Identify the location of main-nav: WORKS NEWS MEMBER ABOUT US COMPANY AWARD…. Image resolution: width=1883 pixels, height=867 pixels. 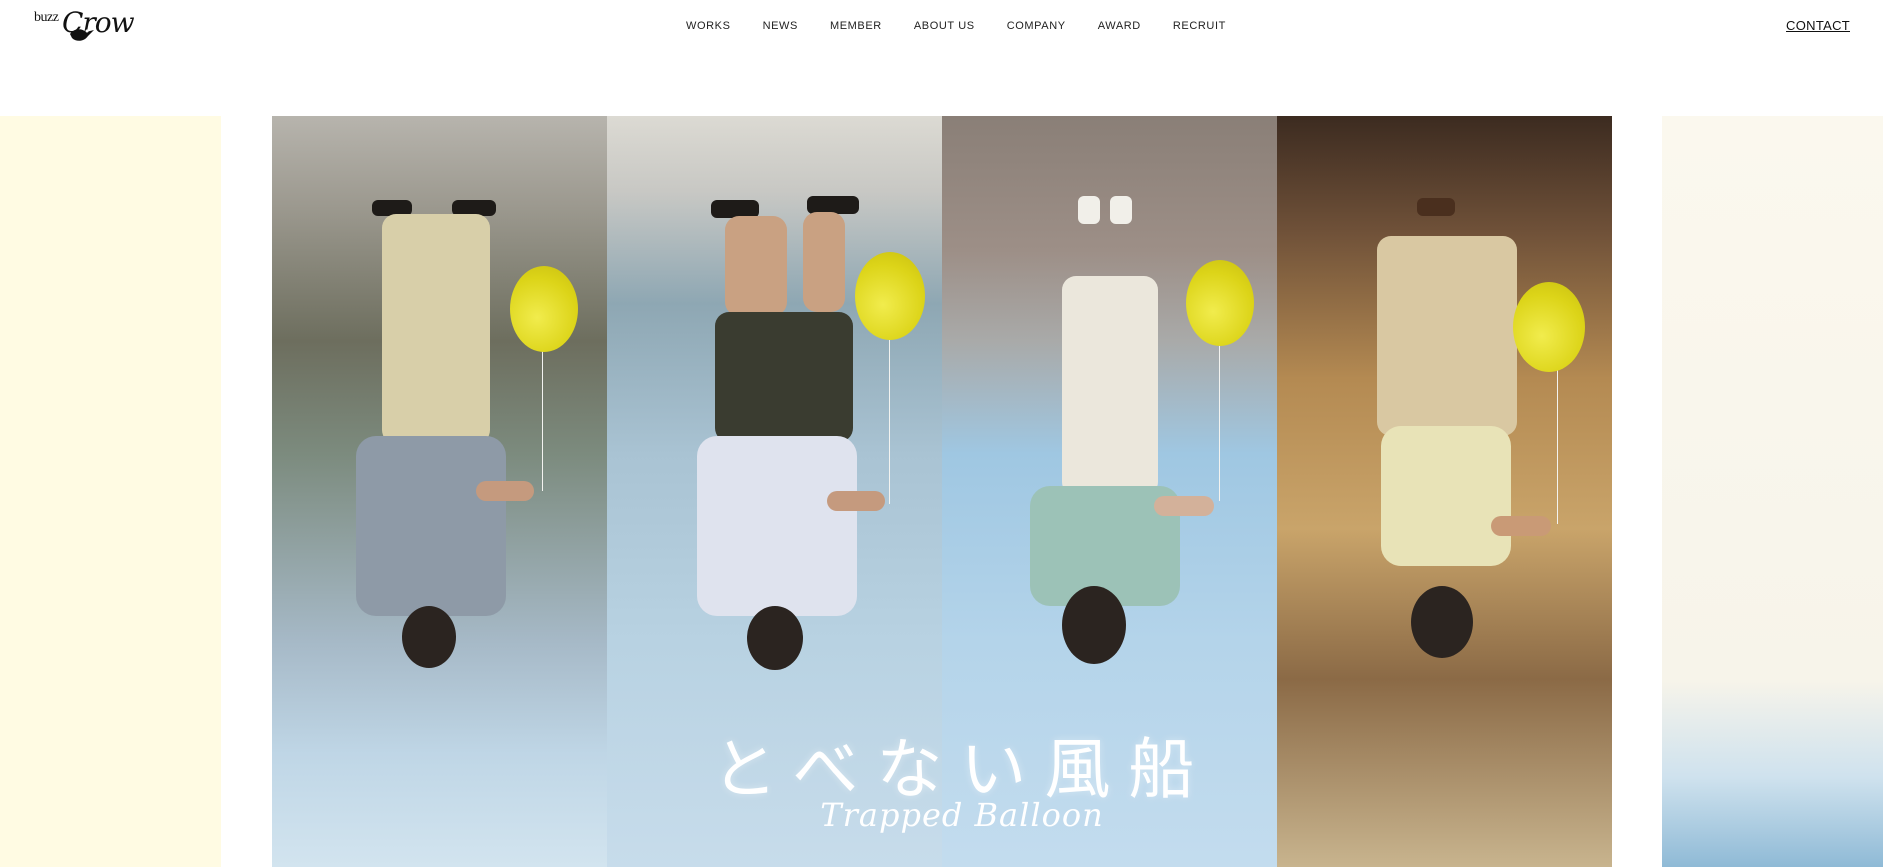
(972, 26).